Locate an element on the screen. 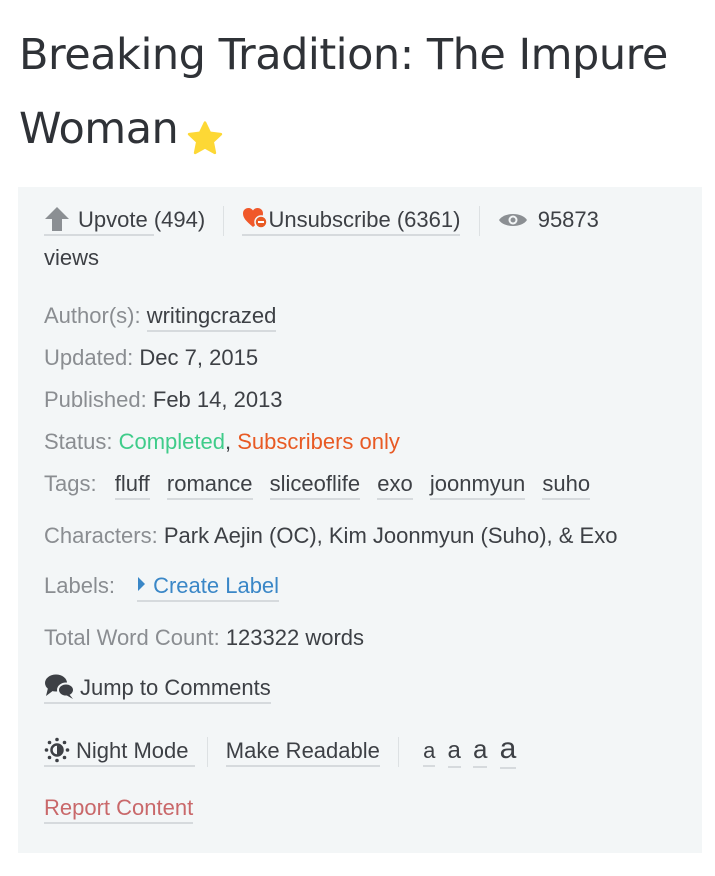  font-size-xlarge-button: a is located at coordinates (508, 750).